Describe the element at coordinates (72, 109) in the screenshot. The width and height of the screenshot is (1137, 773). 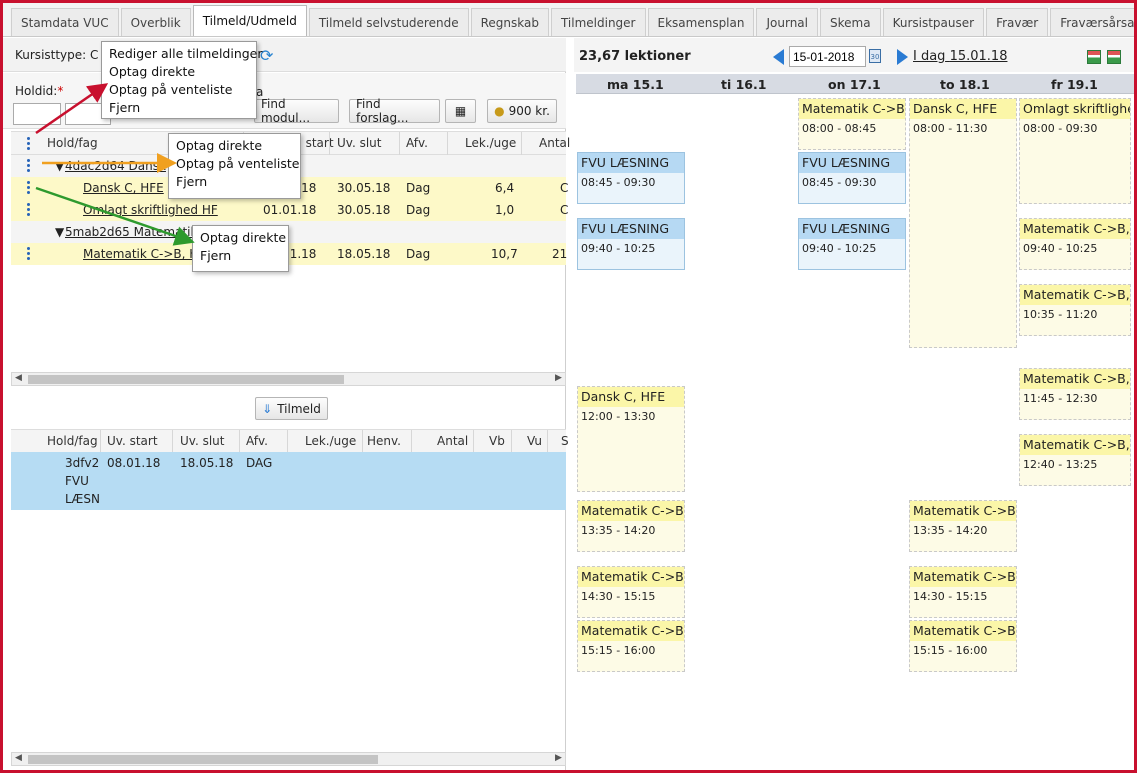
I see `red-arrow` at that location.